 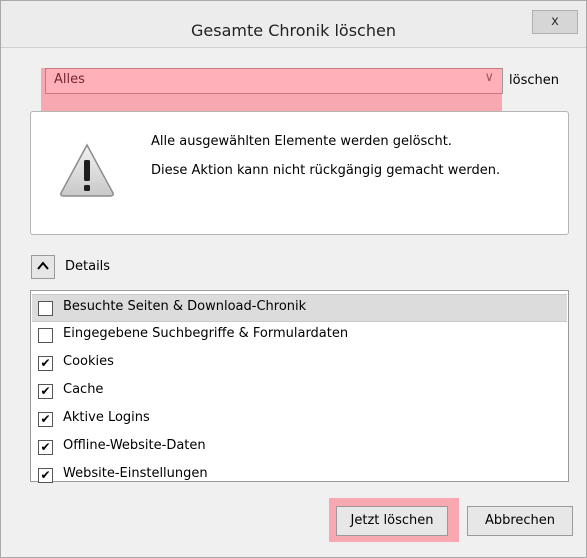 I want to click on title-bar: Gesamte Chronik löschen x, so click(x=293, y=24).